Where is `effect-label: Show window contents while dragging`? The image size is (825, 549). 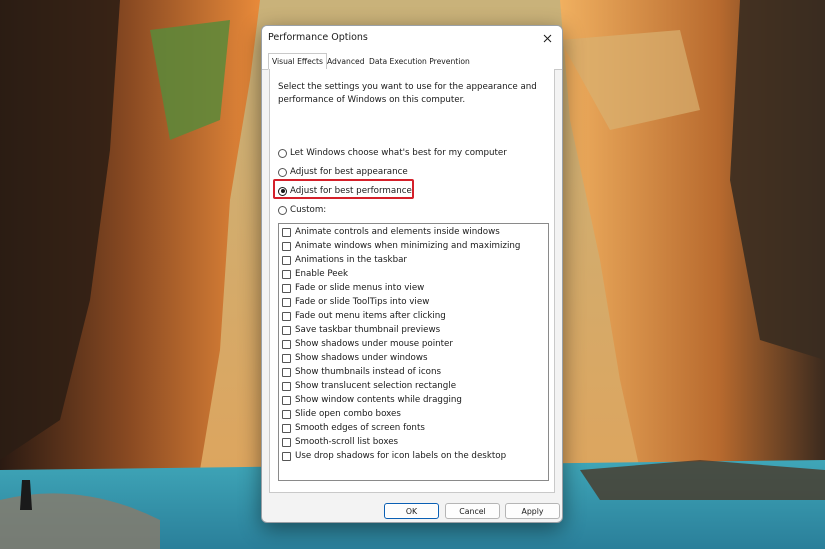
effect-label: Show window contents while dragging is located at coordinates (378, 400).